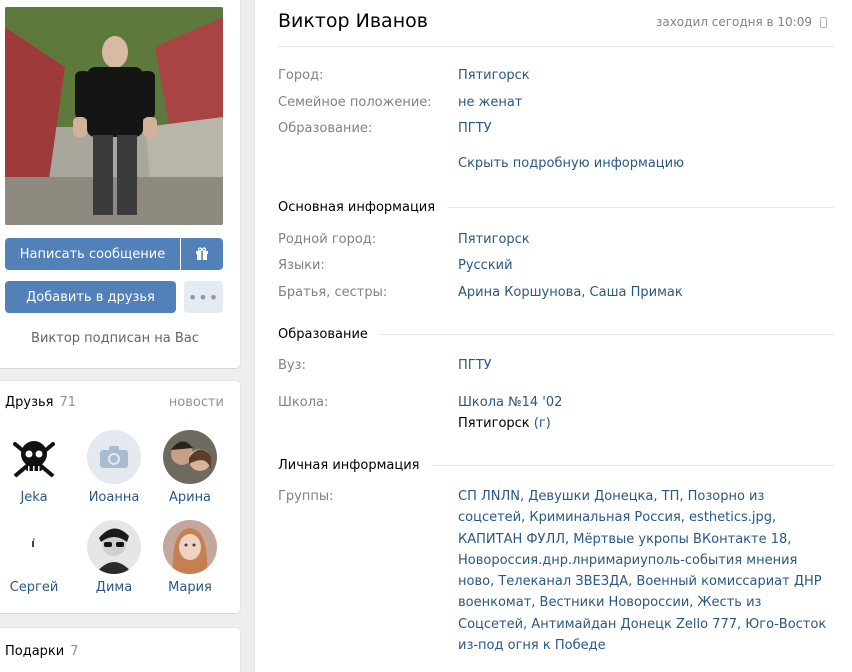 The image size is (852, 672). What do you see at coordinates (733, 22) in the screenshot?
I see `online-status-text: заходил сегодня в 10:09` at bounding box center [733, 22].